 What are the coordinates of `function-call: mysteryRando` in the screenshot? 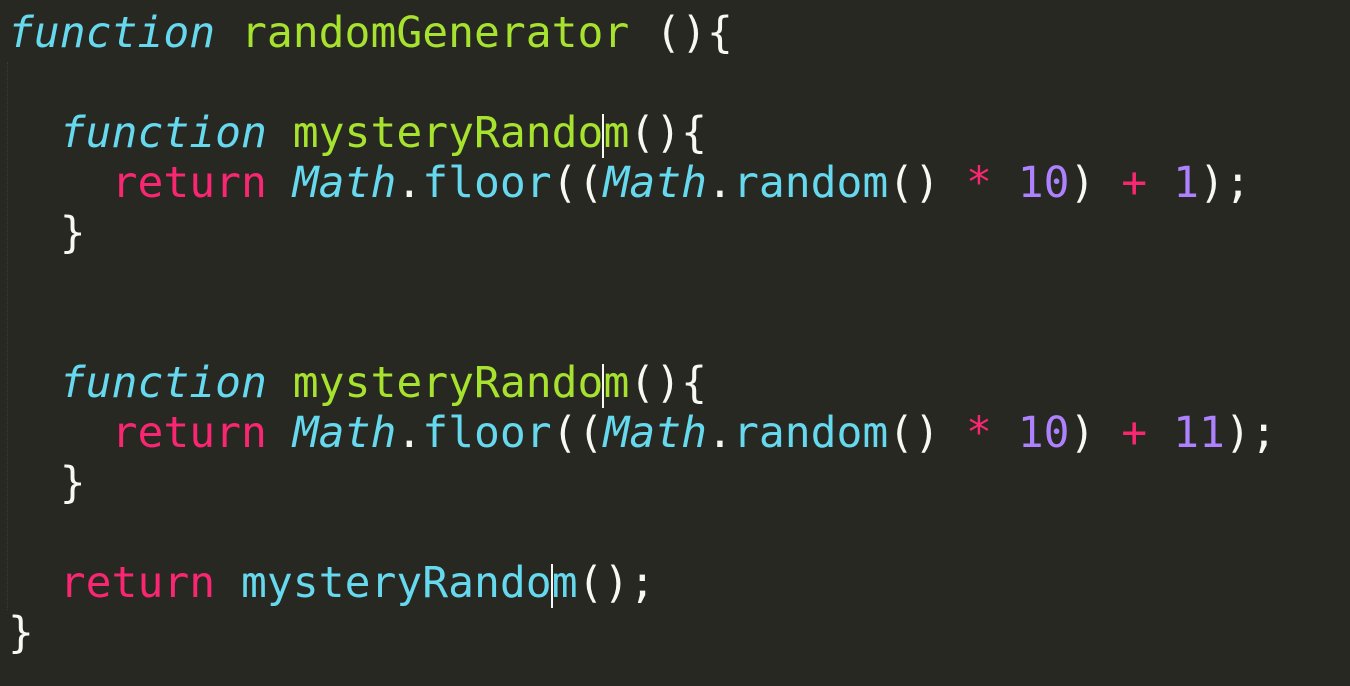 It's located at (396, 583).